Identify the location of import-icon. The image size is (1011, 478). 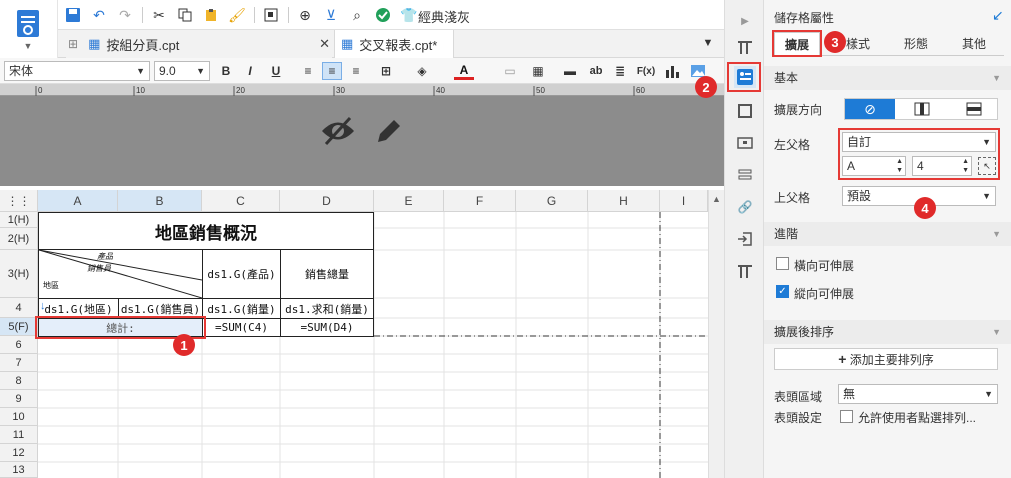
(745, 239).